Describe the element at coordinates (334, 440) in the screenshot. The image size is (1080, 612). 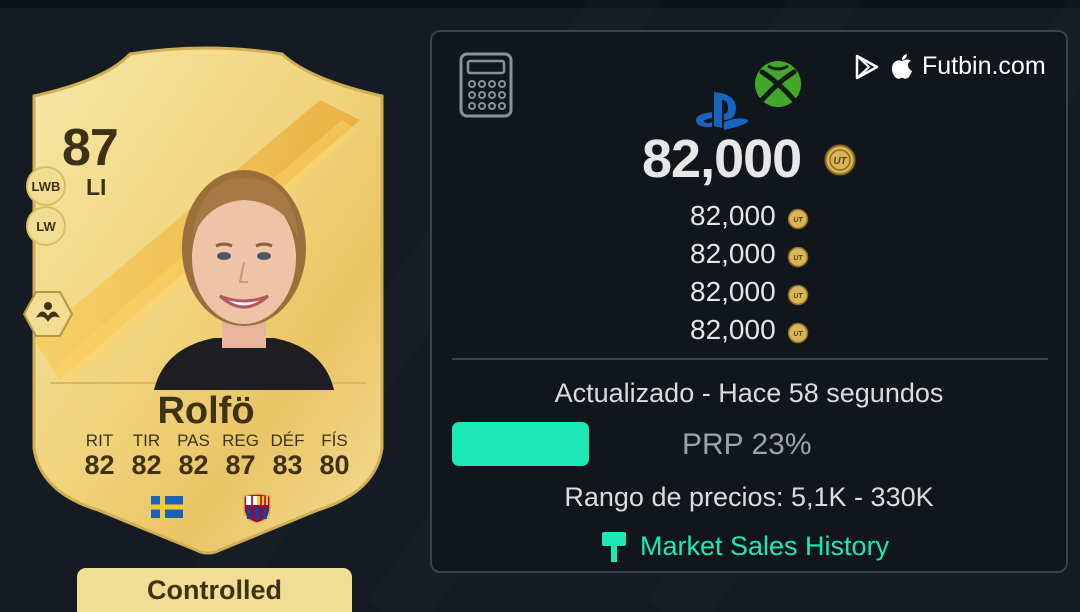
I see `stat-label: FÍS` at that location.